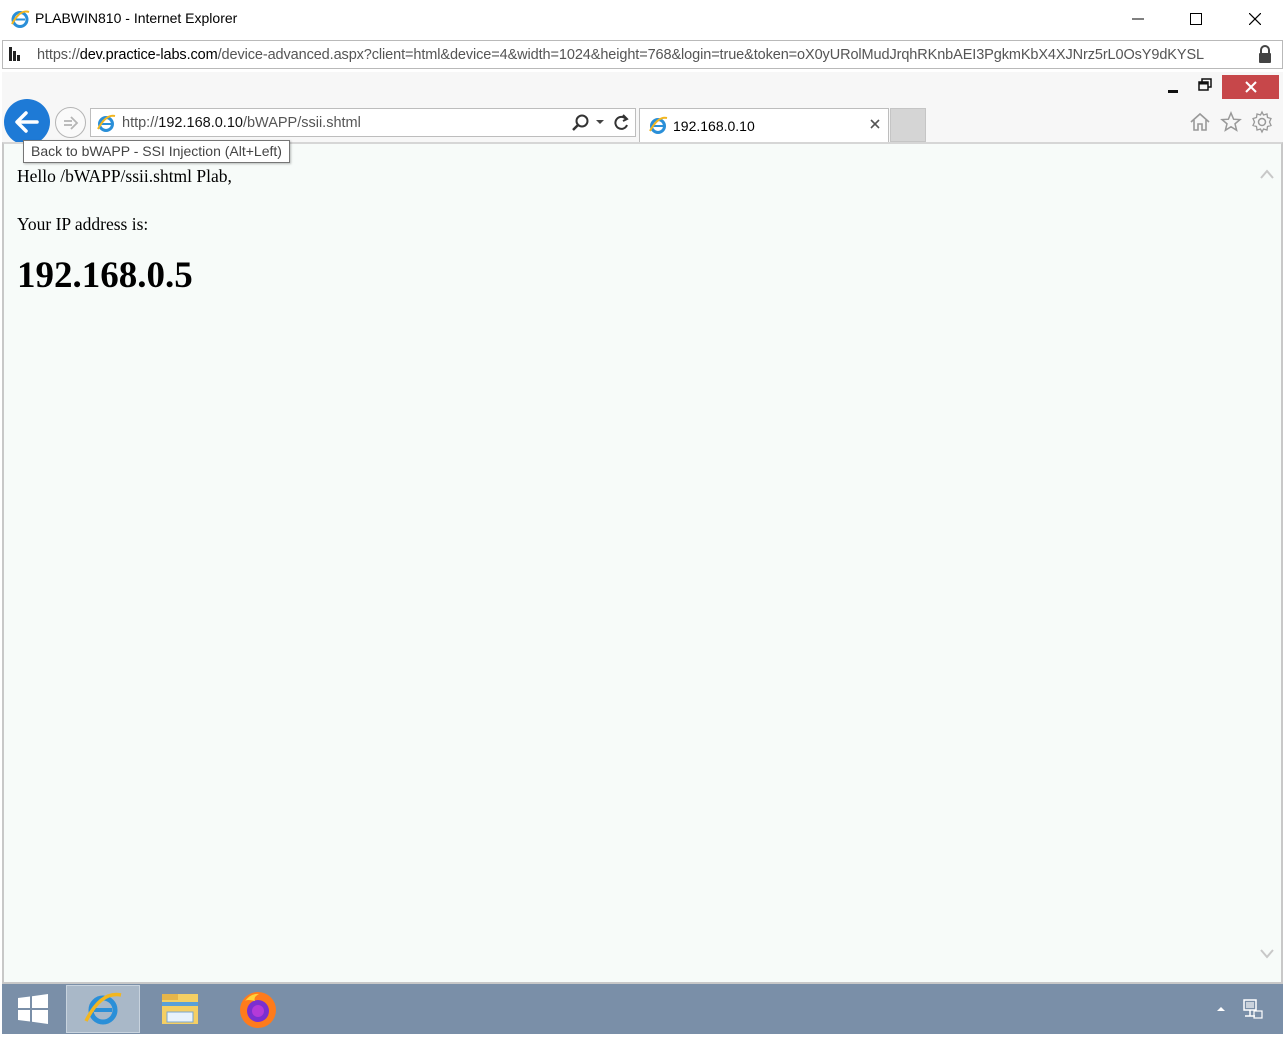 Image resolution: width=1286 pixels, height=1038 pixels. I want to click on lock-icon, so click(1265, 54).